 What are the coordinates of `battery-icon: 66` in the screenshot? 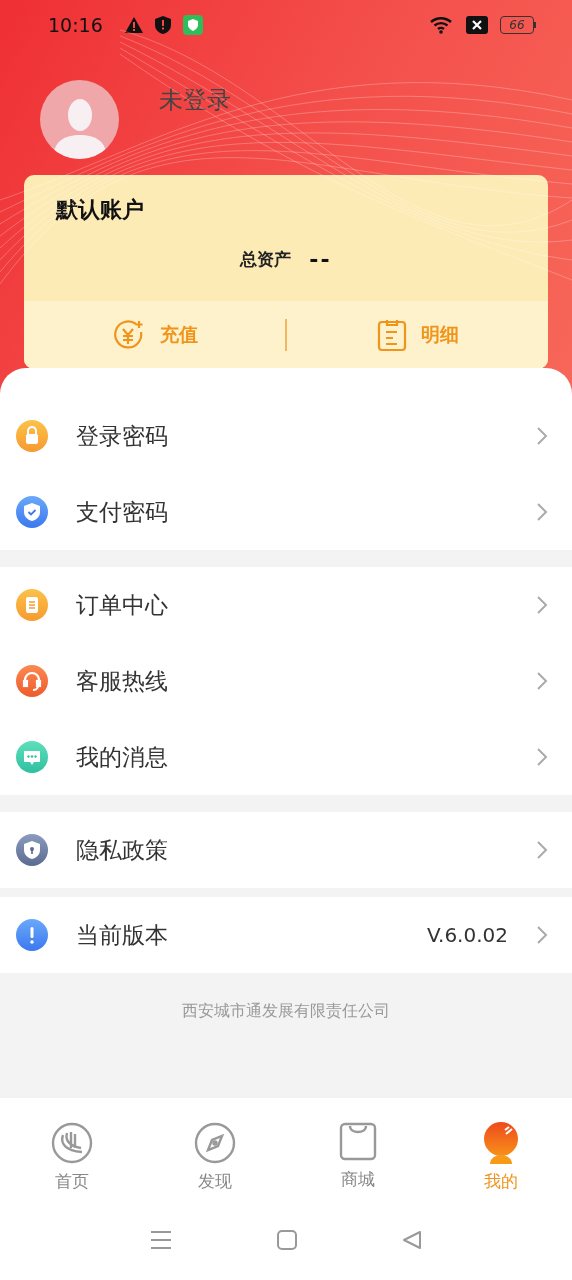 It's located at (518, 25).